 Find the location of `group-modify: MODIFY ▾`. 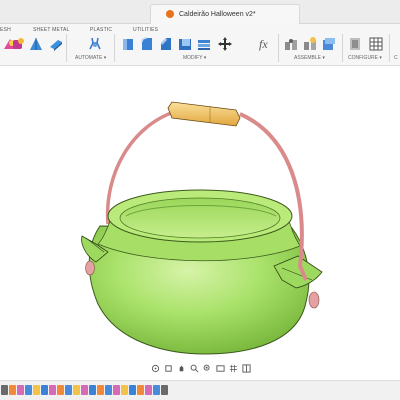

group-modify: MODIFY ▾ is located at coordinates (194, 58).